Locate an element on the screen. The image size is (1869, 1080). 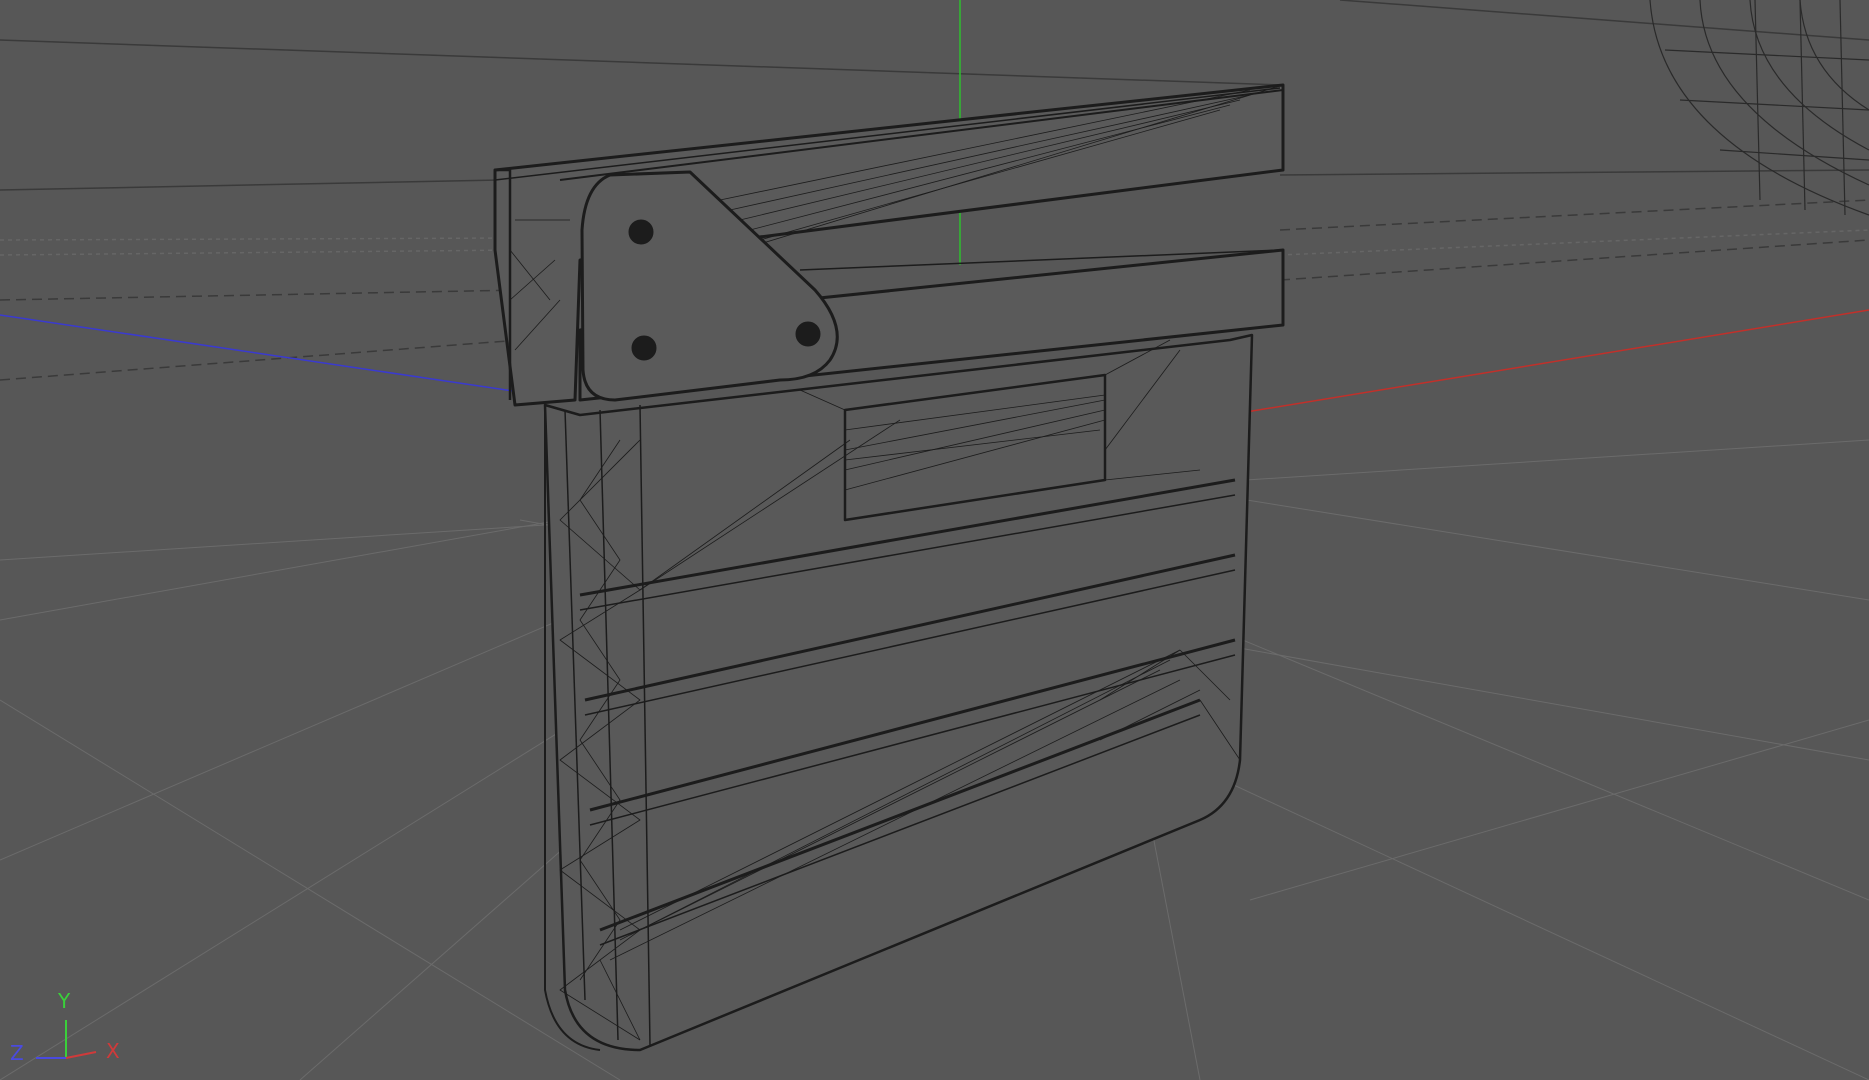
orientation-gizmo: Y X Z is located at coordinates (65, 1027).